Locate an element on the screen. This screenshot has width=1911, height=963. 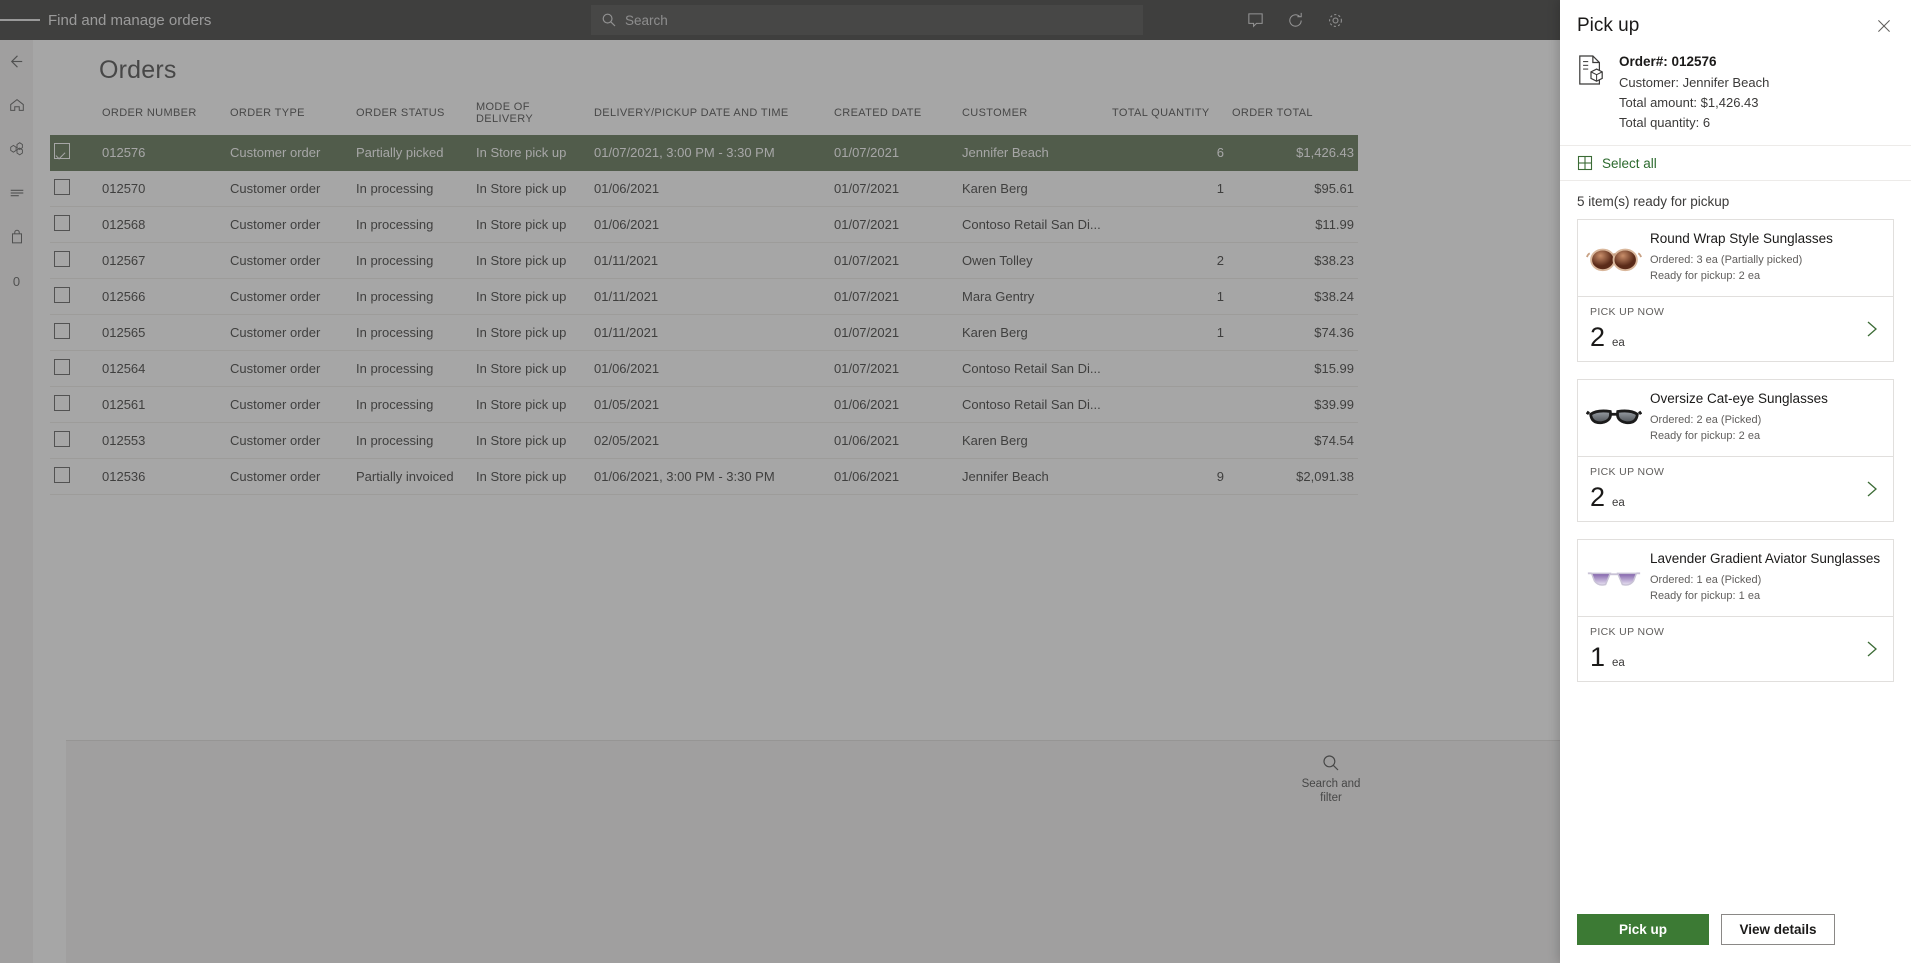
select-all-label: Select all is located at coordinates (1629, 163).